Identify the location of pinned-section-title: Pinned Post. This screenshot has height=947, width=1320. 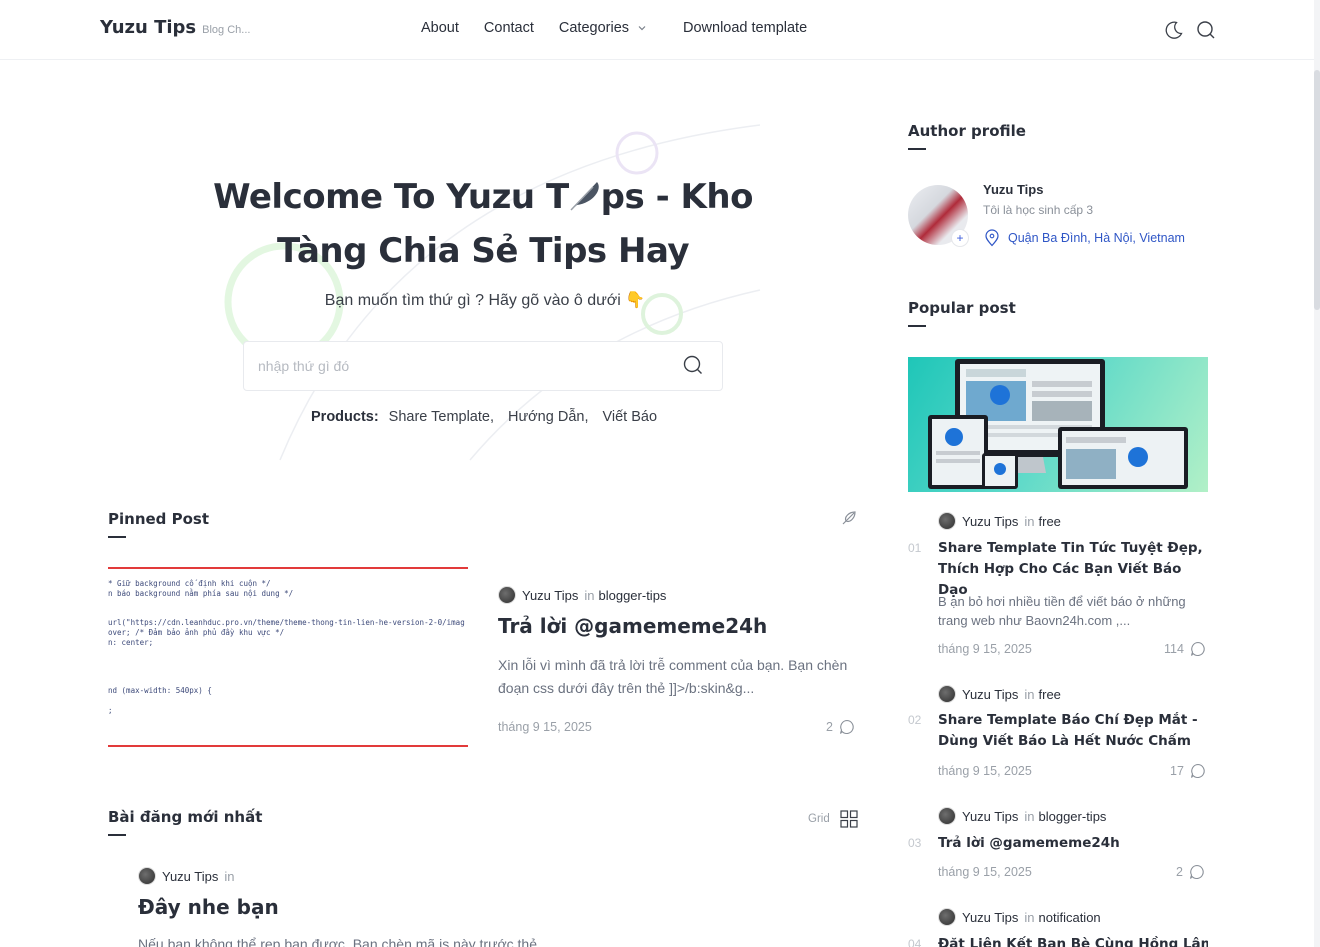
(159, 519).